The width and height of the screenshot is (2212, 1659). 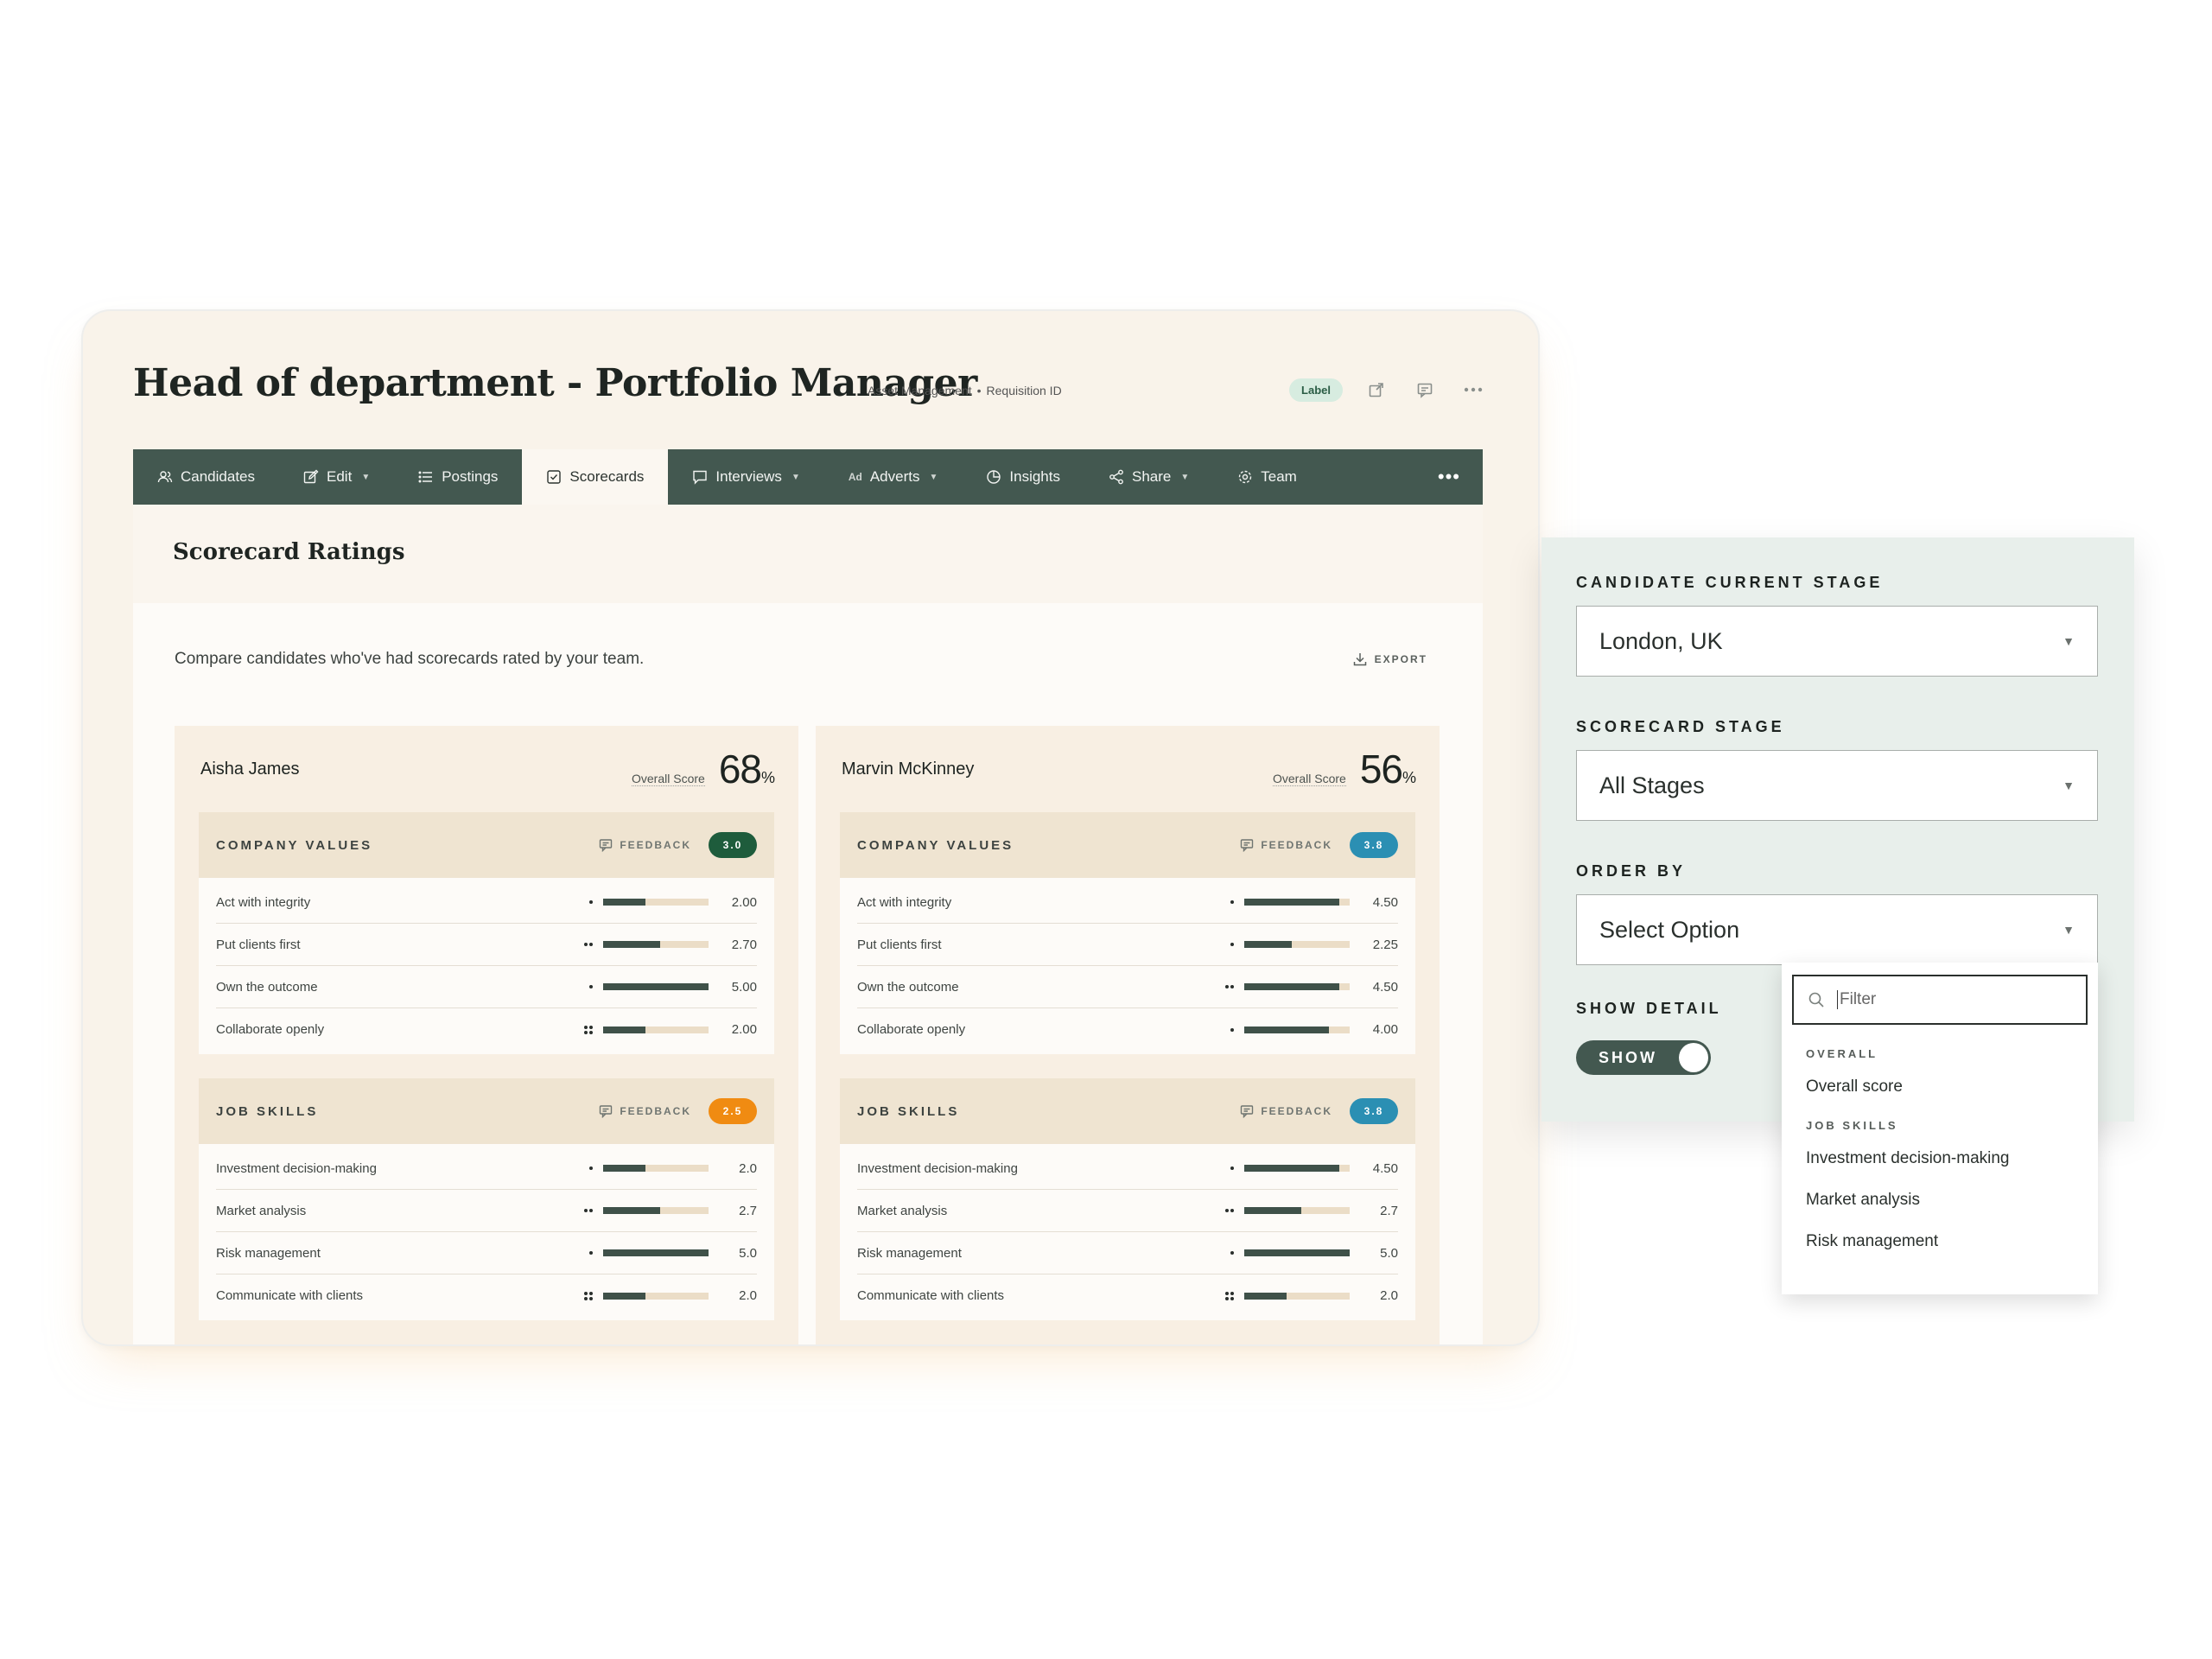 I want to click on show-detail-toggle: SHOW, so click(x=1643, y=1057).